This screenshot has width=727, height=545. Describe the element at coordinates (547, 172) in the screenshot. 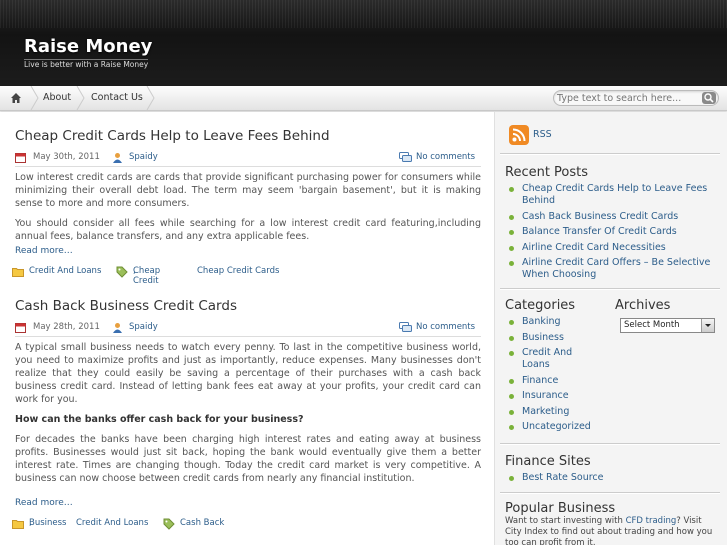

I see `recent-posts-heading: Recent Posts` at that location.